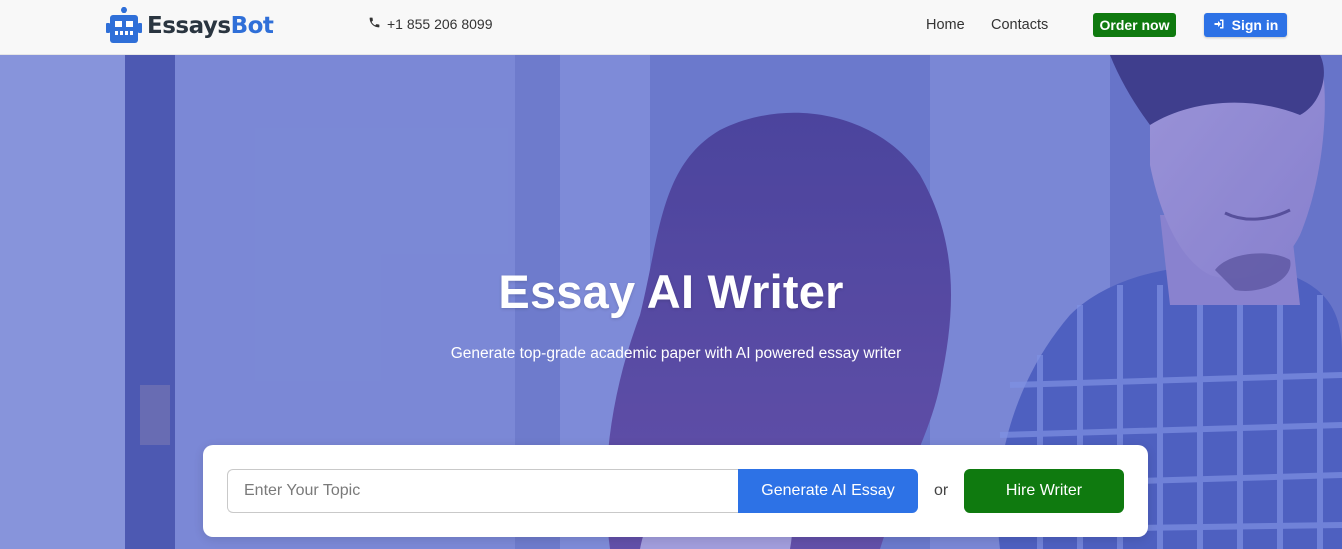 The image size is (1342, 549). I want to click on nav-contacts-link: Contacts, so click(1019, 25).